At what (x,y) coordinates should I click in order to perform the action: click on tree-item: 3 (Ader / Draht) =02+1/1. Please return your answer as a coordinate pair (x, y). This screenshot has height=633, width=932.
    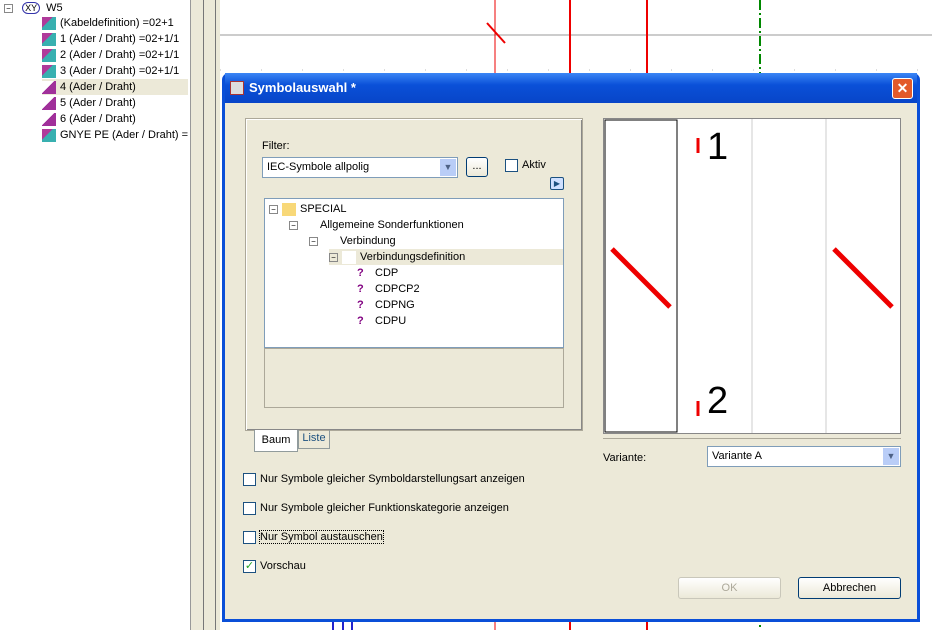
    Looking at the image, I should click on (110, 71).